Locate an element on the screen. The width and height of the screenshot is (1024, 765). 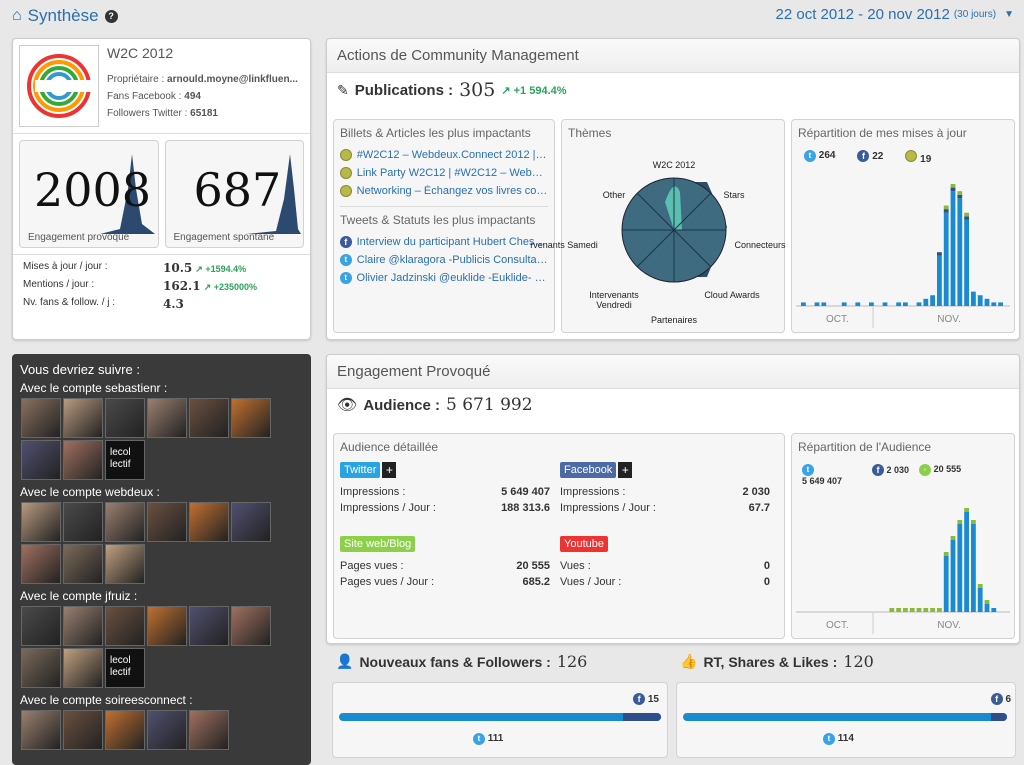
chevron-down-icon: ▼ is located at coordinates (1009, 14).